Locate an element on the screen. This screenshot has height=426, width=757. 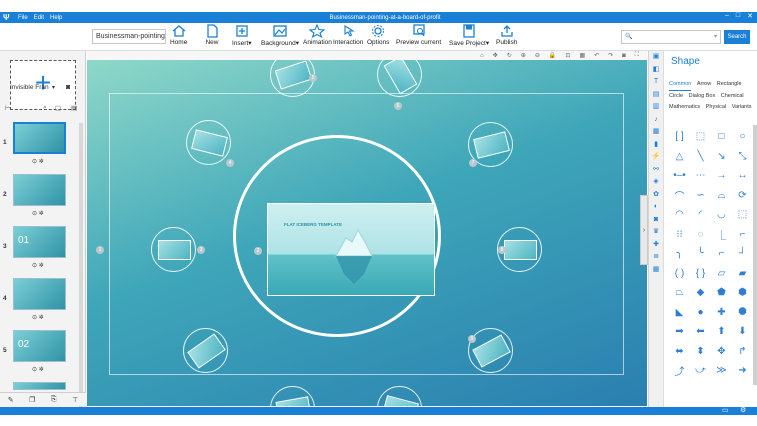
square-shape-icon: □ is located at coordinates (721, 137).